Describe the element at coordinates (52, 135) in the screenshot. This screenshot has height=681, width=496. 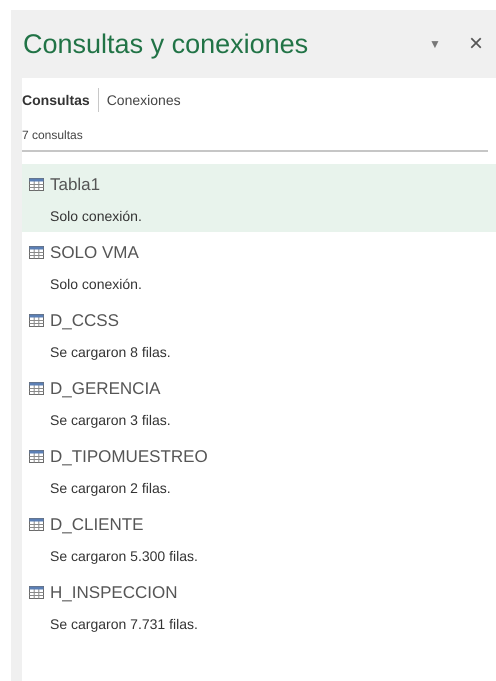
I see `query-count: 7 consultas` at that location.